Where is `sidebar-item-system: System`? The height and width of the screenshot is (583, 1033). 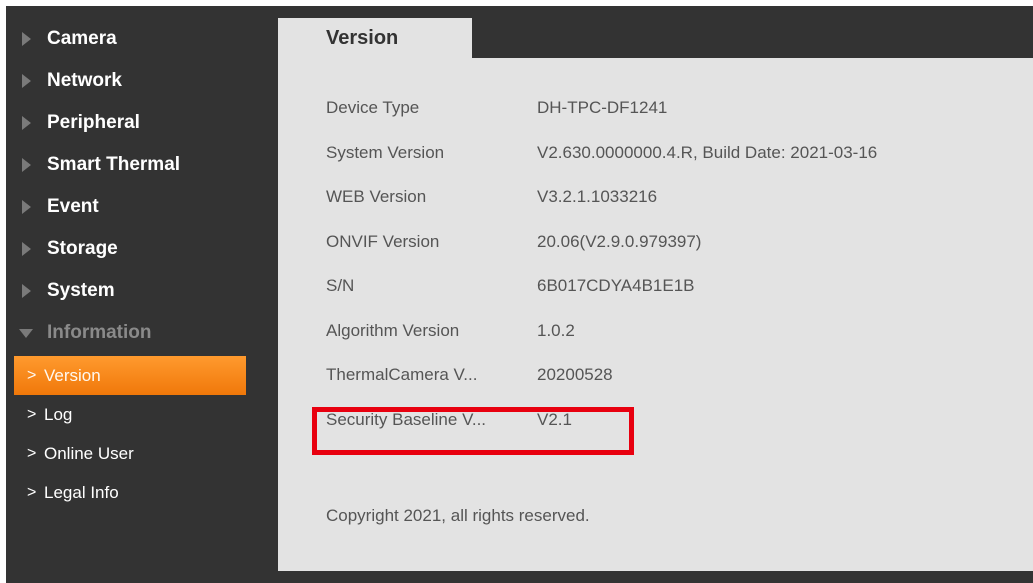
sidebar-item-system: System is located at coordinates (141, 291).